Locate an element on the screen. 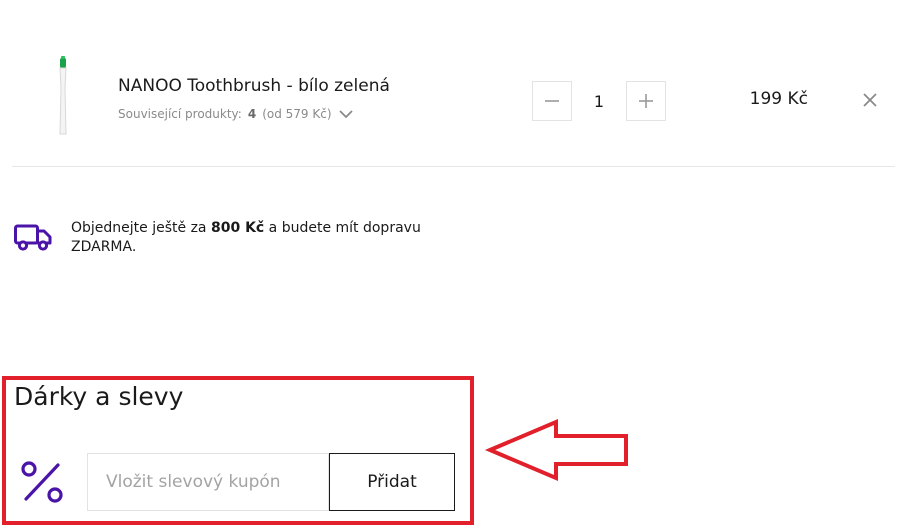 The width and height of the screenshot is (900, 528). related-products-price: (od 579 Kč) is located at coordinates (297, 114).